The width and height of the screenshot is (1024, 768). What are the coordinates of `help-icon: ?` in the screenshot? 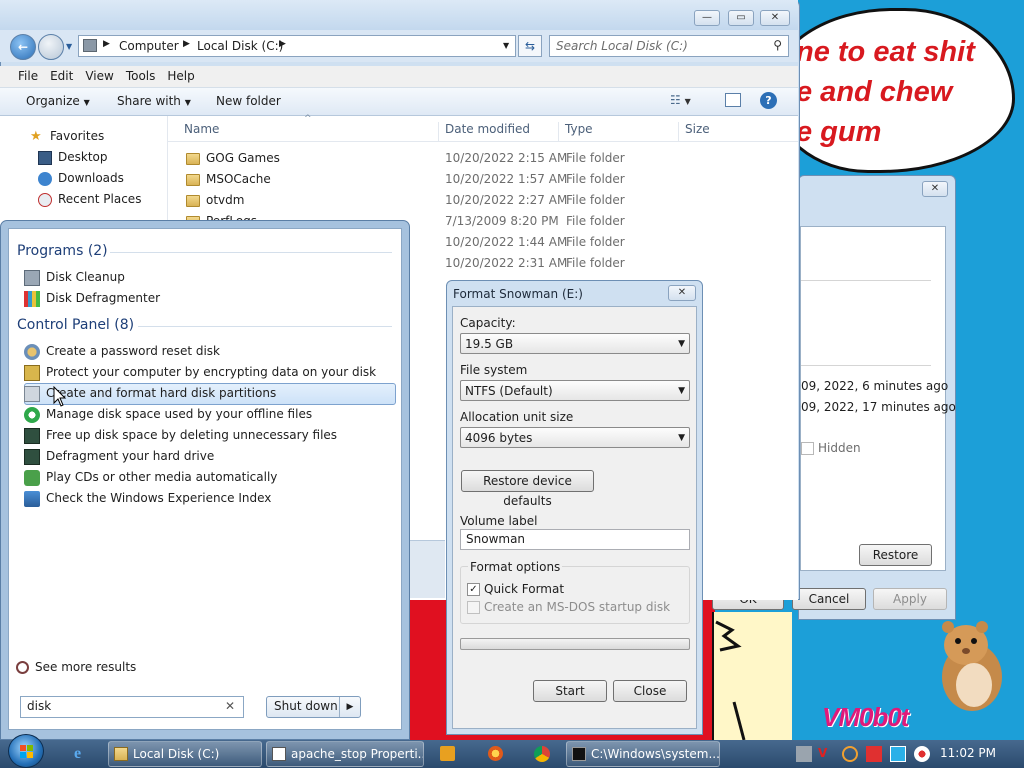 It's located at (768, 100).